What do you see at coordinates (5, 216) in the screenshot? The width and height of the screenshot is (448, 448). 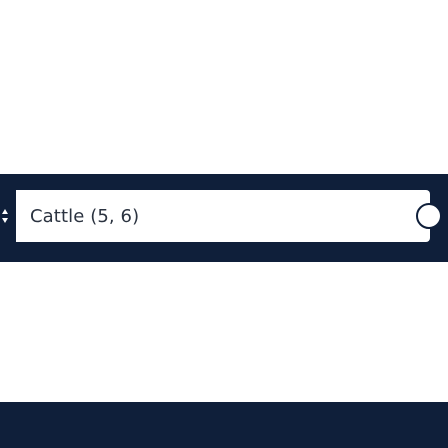 I see `sort-arrows-icon` at bounding box center [5, 216].